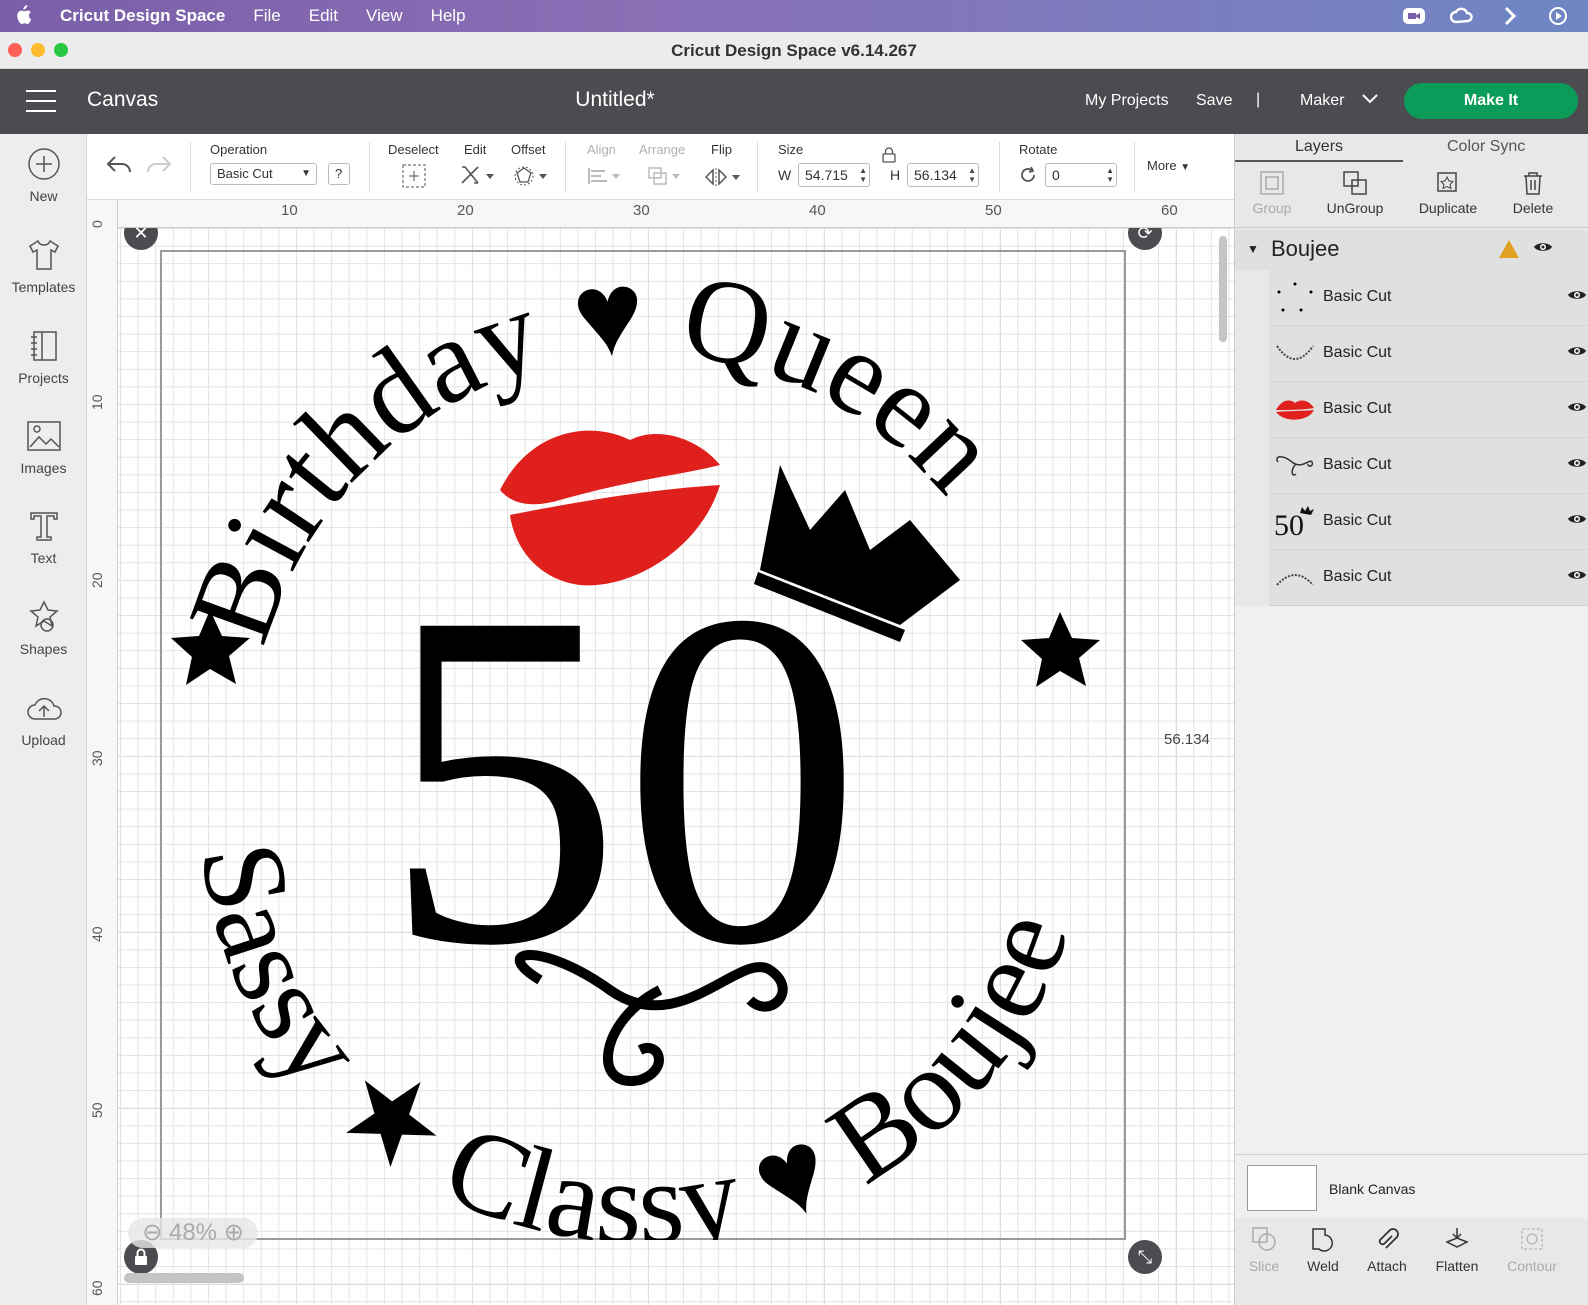 This screenshot has height=1305, width=1588. Describe the element at coordinates (184, 1278) in the screenshot. I see `horizontal-scrollbar` at that location.